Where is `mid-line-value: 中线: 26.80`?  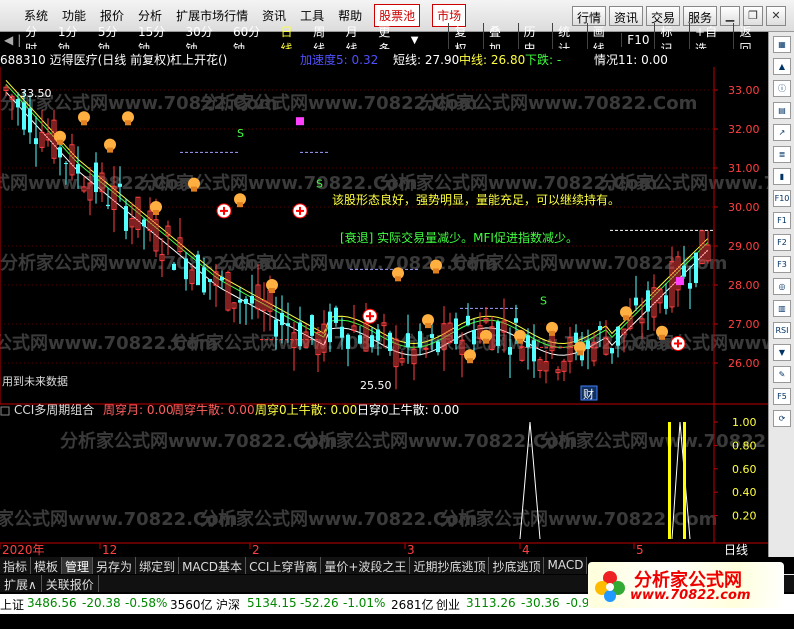
mid-line-value: 中线: 26.80 is located at coordinates (492, 60).